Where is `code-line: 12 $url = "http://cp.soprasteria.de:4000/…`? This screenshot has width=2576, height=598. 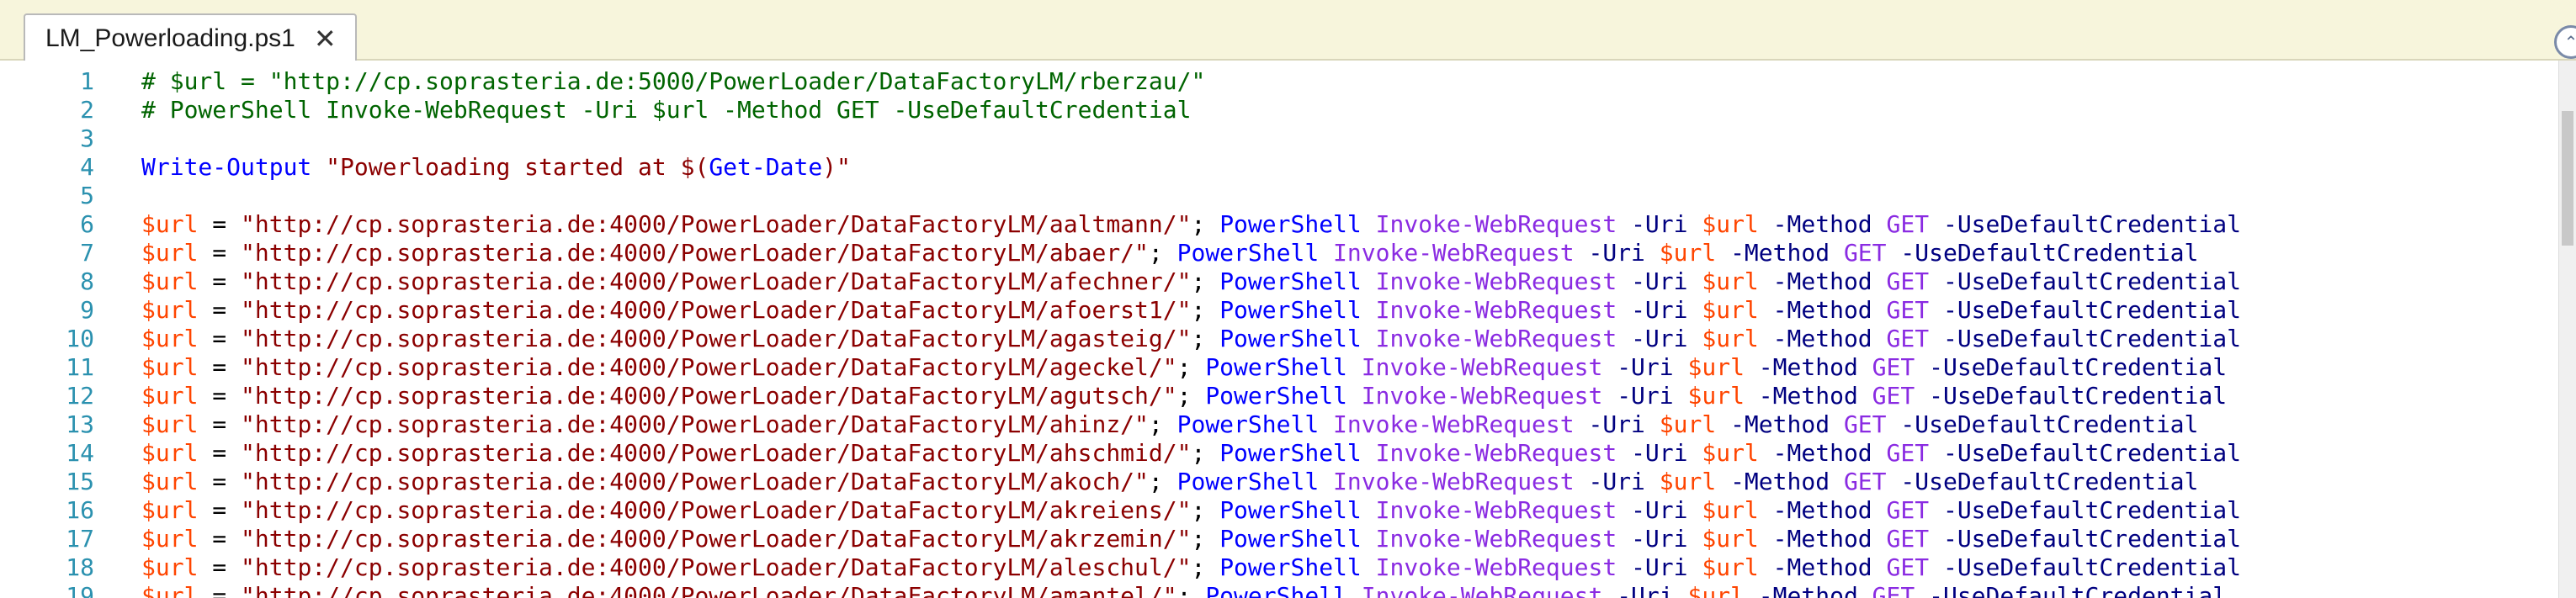 code-line: 12 $url = "http://cp.soprasteria.de:4000/… is located at coordinates (1279, 396).